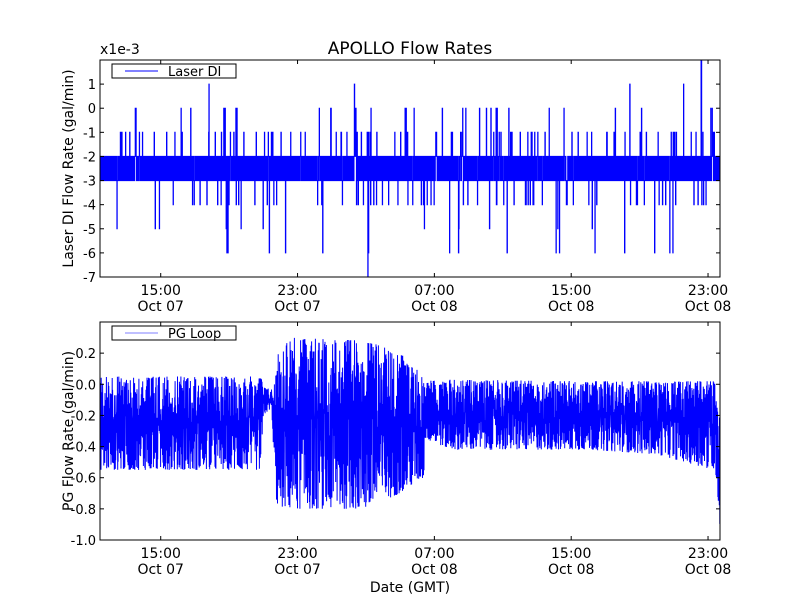 This screenshot has height=604, width=800. I want to click on legend: Laser DI, so click(174, 71).